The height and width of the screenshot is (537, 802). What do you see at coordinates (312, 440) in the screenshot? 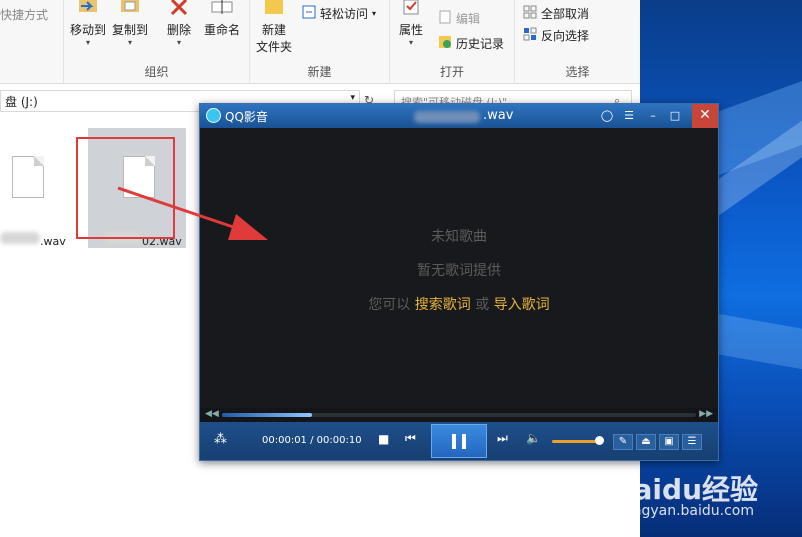
I see `time-display: 00:00:01 / 00:00:10` at bounding box center [312, 440].